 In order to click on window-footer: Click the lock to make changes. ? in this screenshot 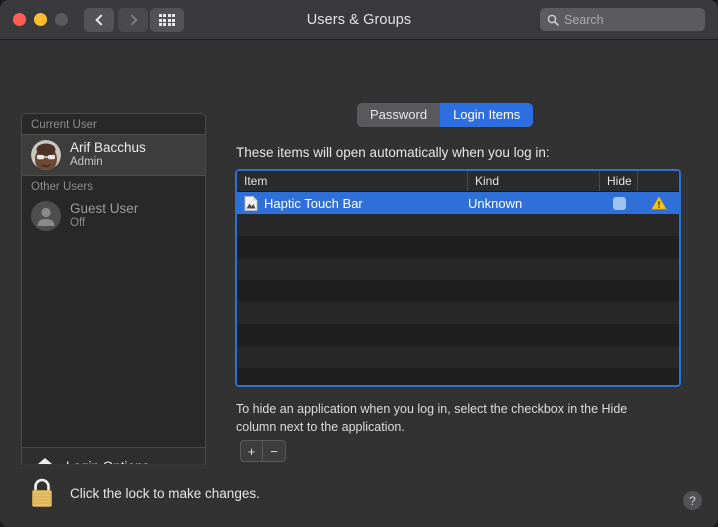, I will do `click(359, 496)`.